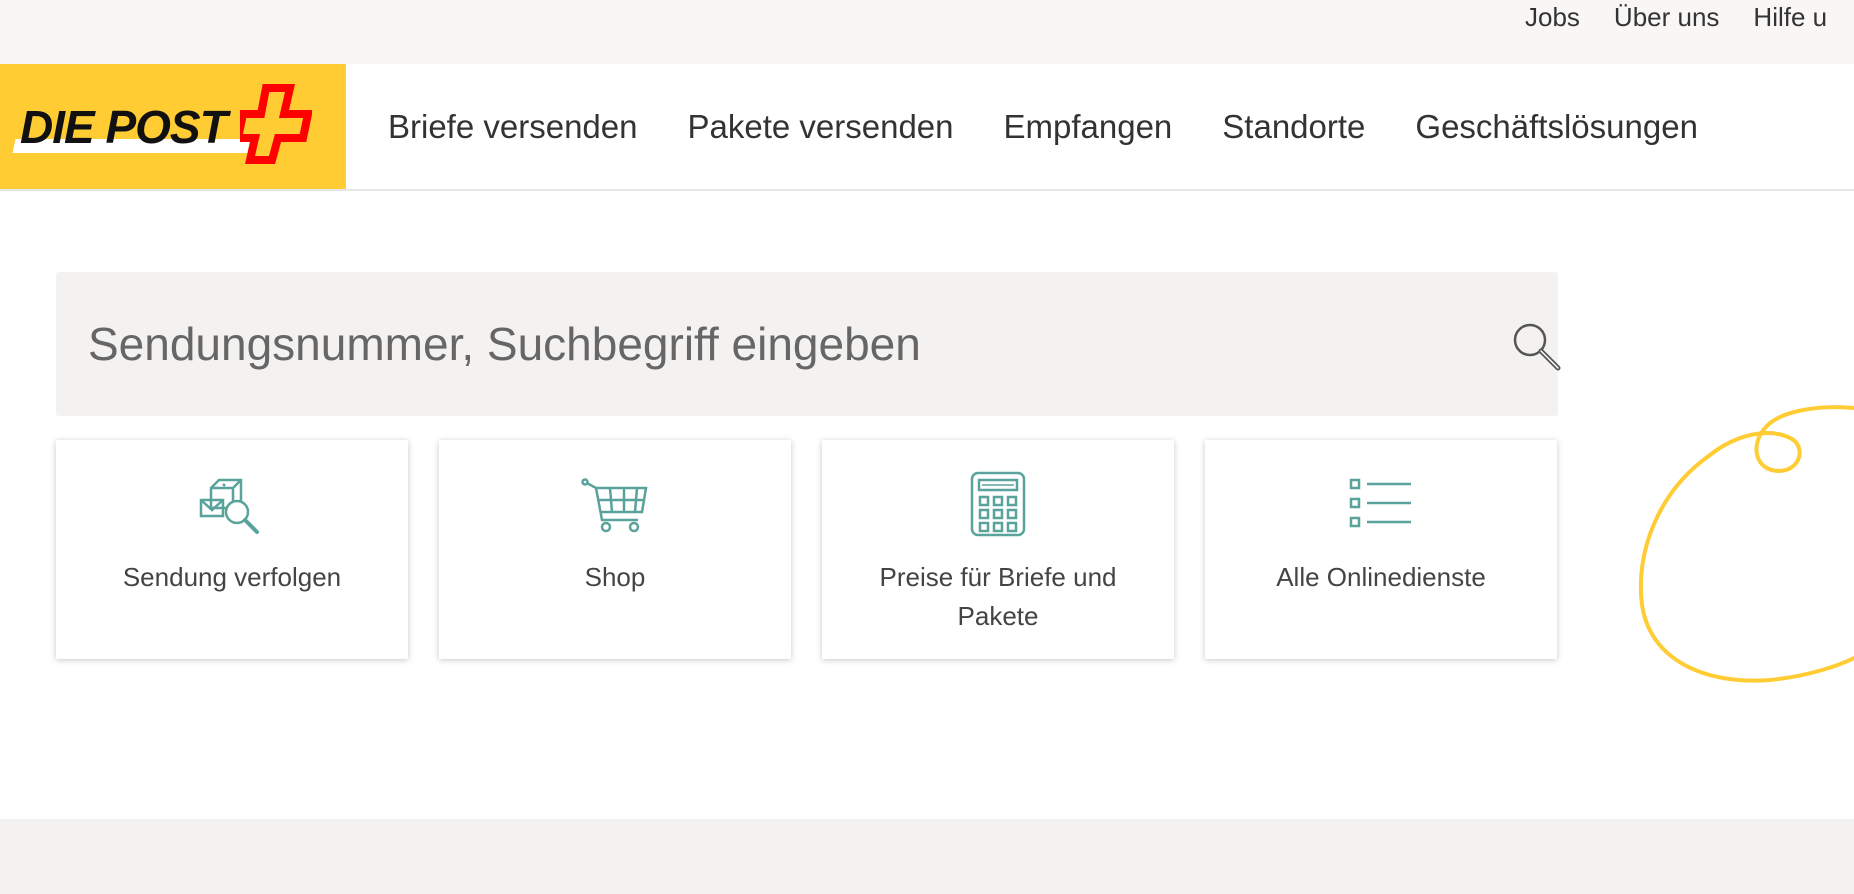 This screenshot has width=1854, height=894. I want to click on footer-band, so click(927, 856).